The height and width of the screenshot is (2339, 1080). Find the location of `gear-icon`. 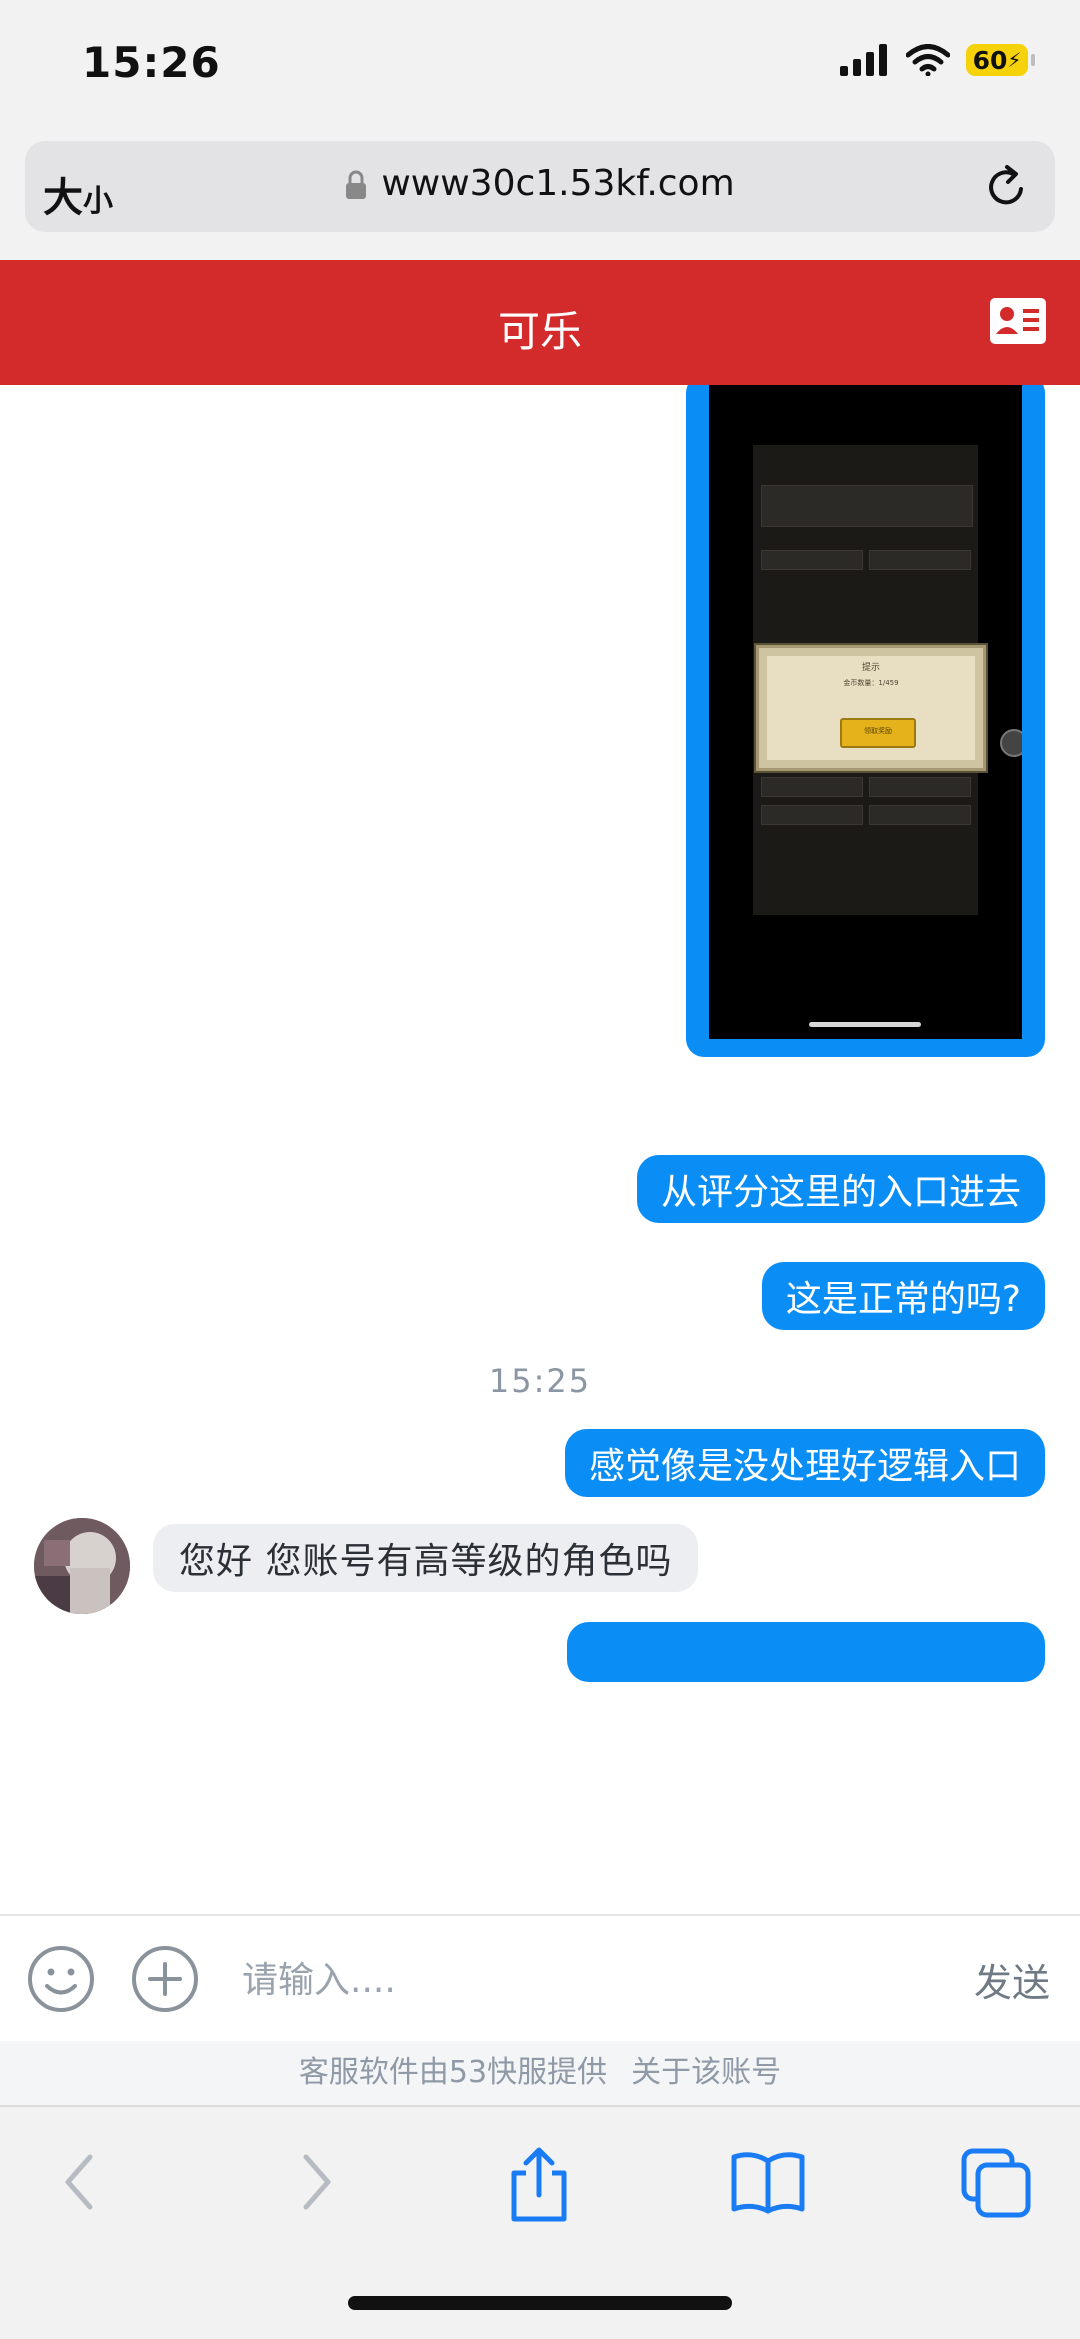

gear-icon is located at coordinates (1011, 743).